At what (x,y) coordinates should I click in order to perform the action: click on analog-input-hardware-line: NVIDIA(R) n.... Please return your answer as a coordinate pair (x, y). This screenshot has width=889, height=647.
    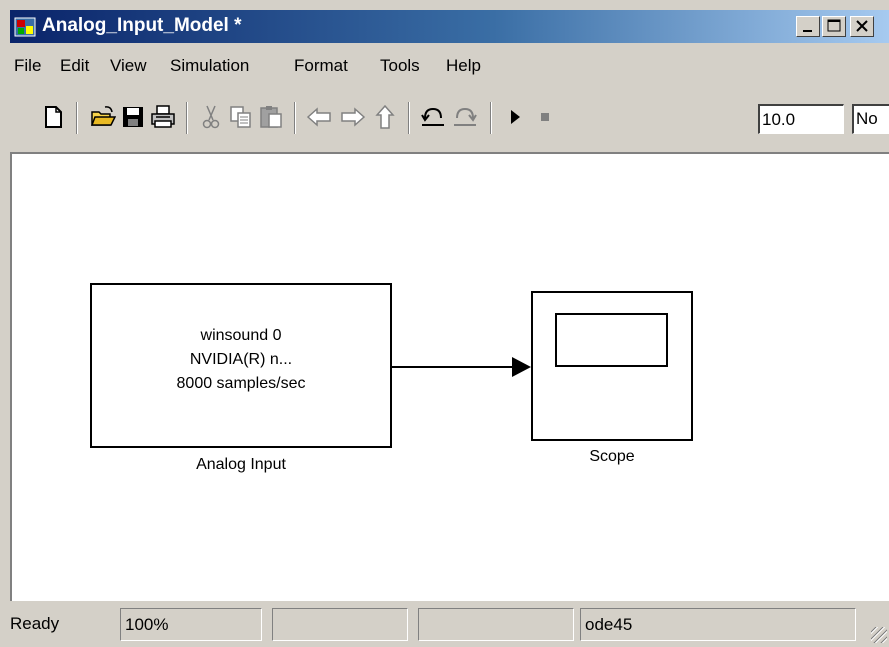
    Looking at the image, I should click on (241, 359).